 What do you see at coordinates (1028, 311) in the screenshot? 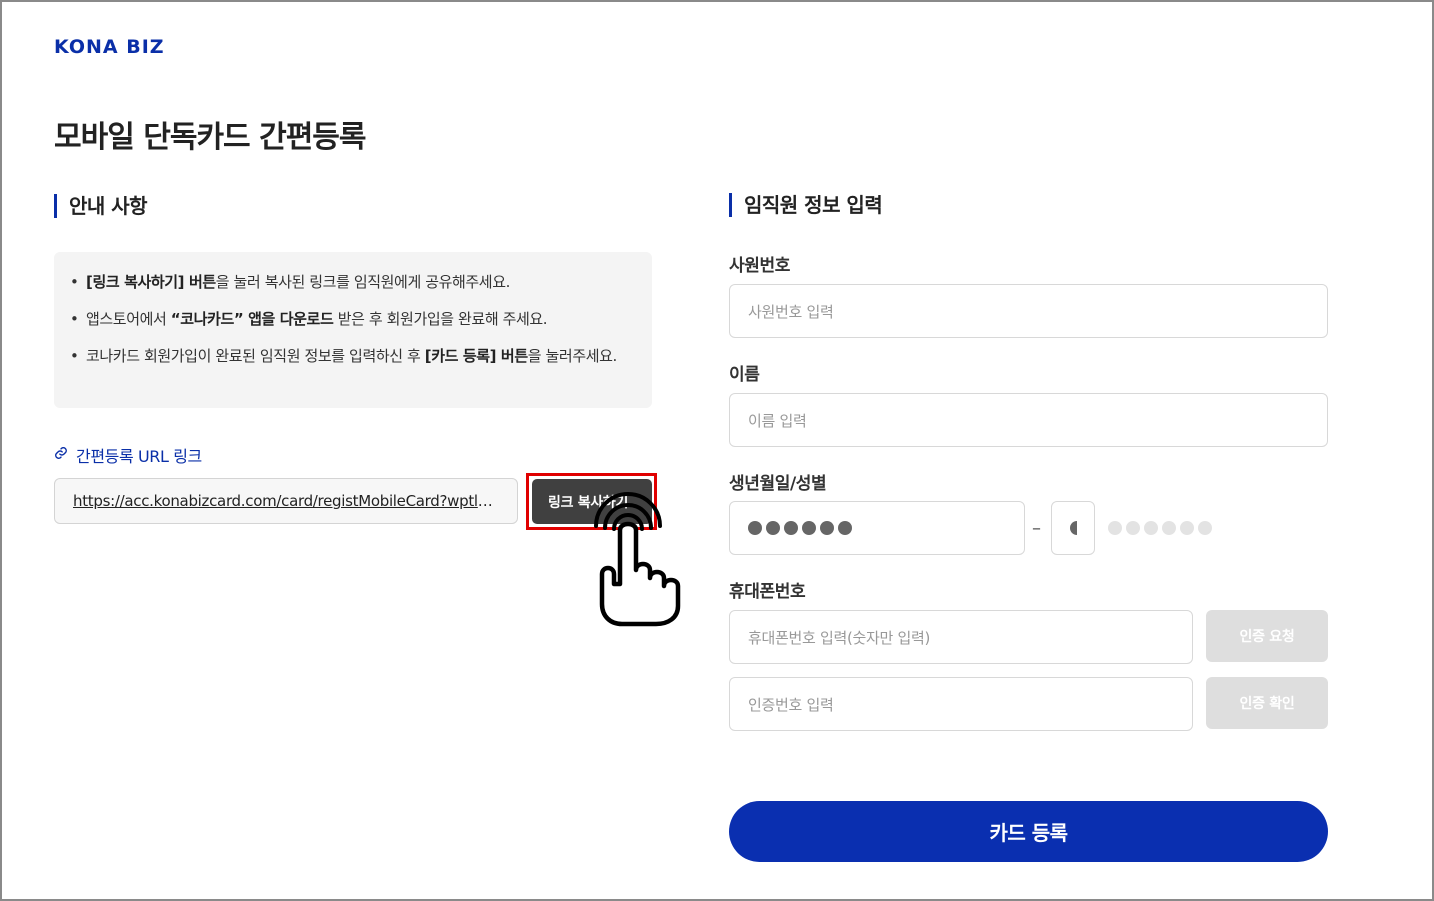
I see `employee-no-input: 사원번호 입력` at bounding box center [1028, 311].